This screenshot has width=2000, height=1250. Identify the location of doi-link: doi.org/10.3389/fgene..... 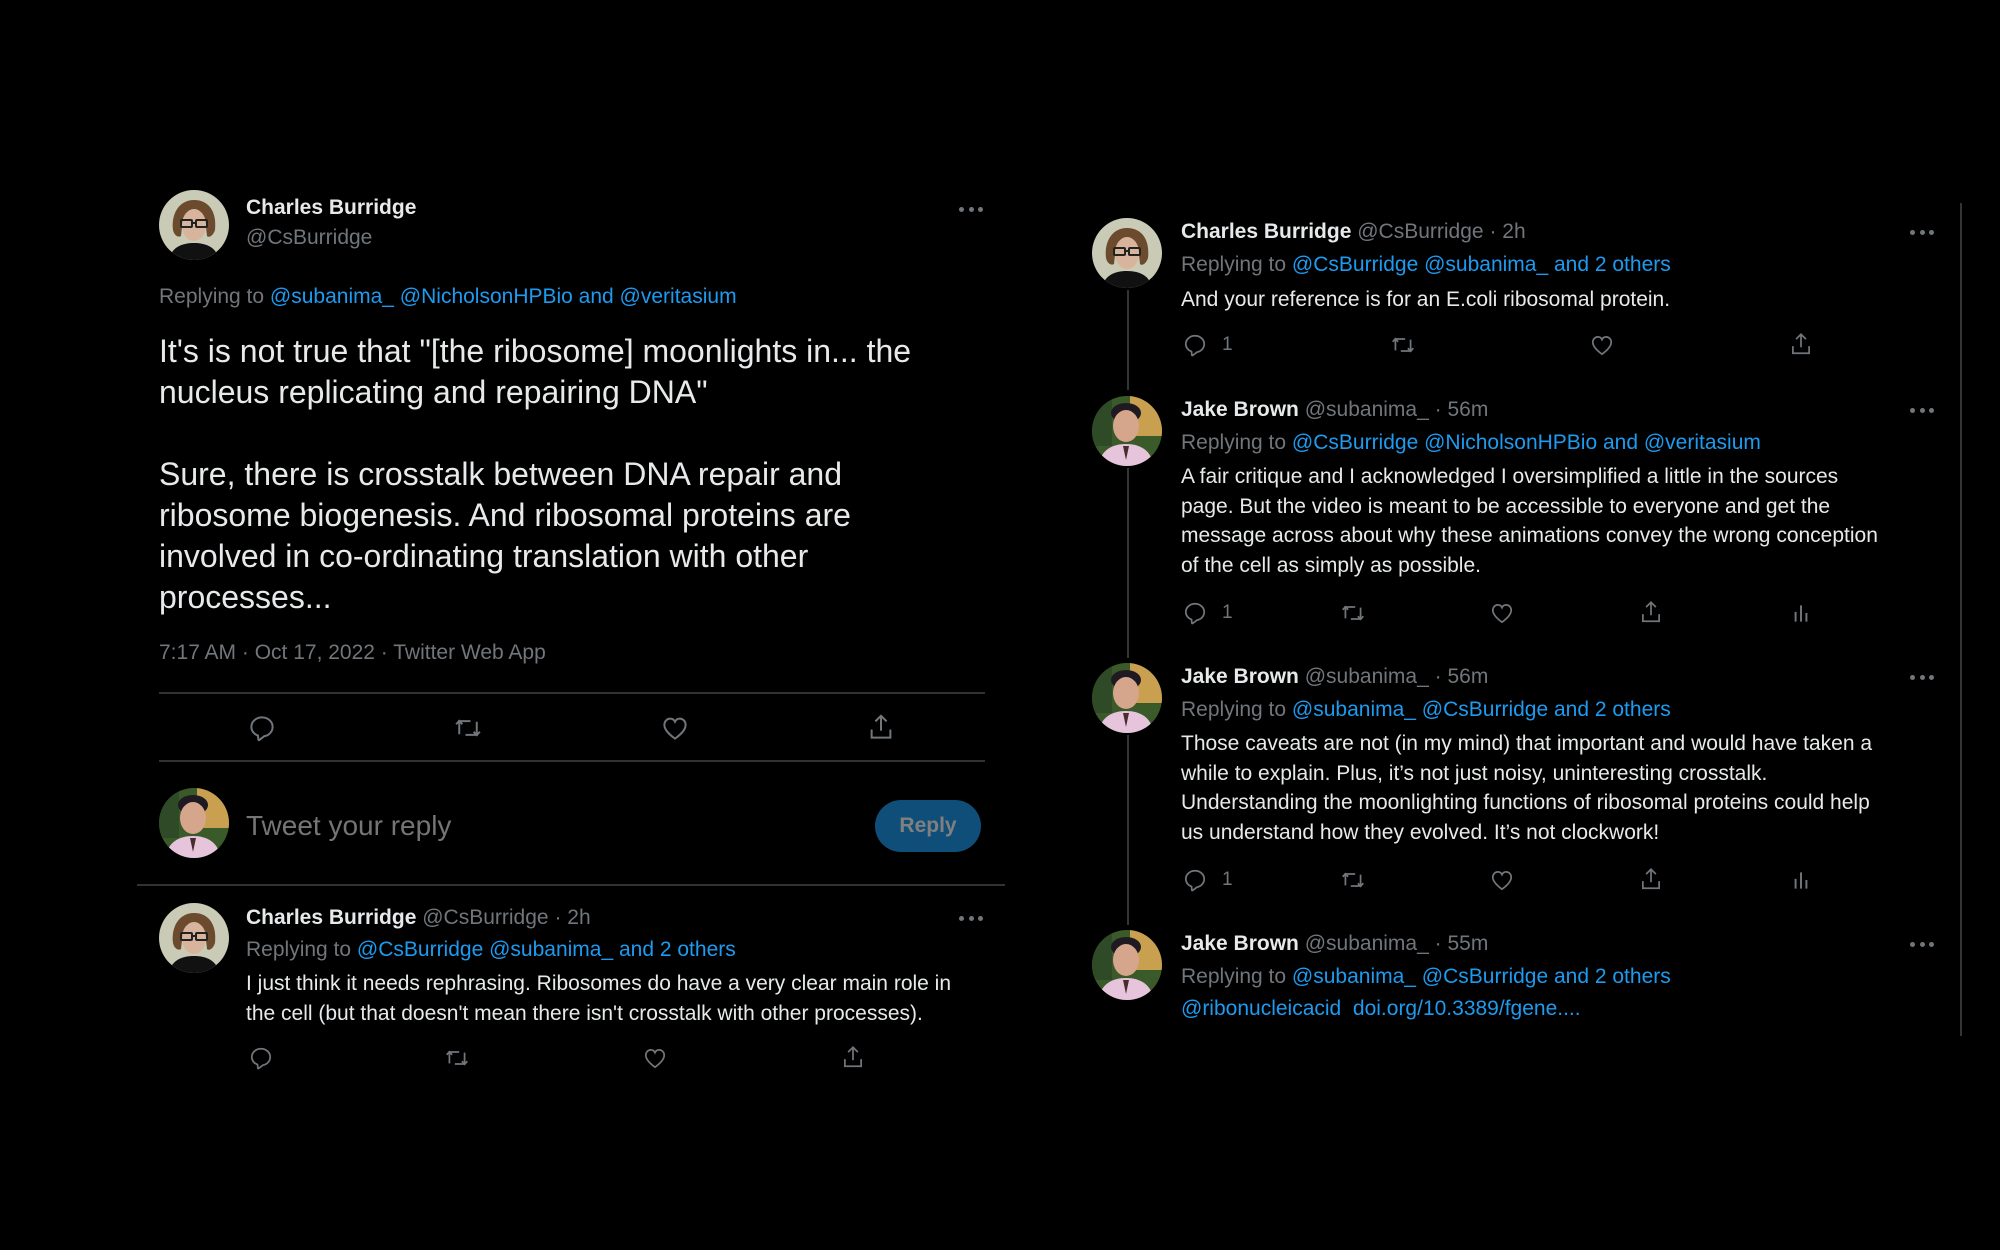
(1467, 1008).